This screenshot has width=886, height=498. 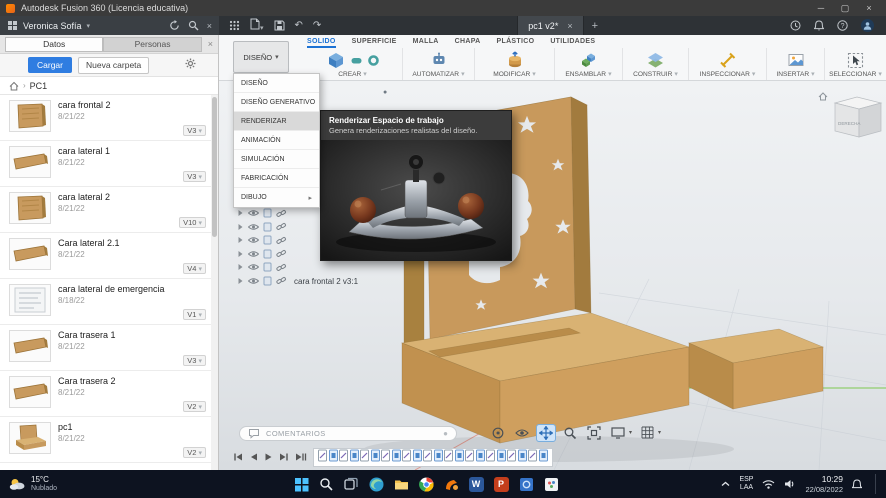 I want to click on ribbon-tab-plastico: PLÁSTICO, so click(x=516, y=43).